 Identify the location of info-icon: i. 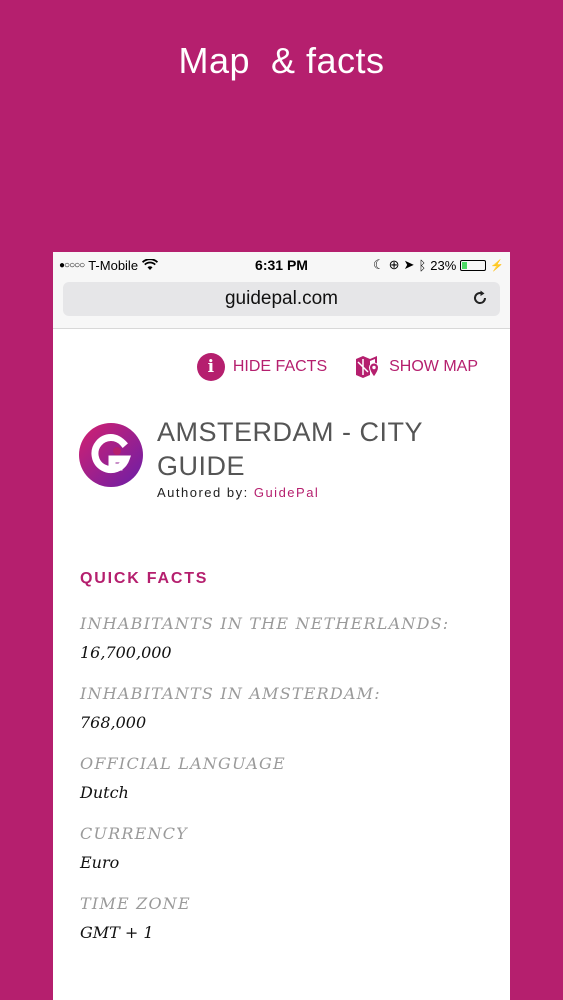
(210, 367).